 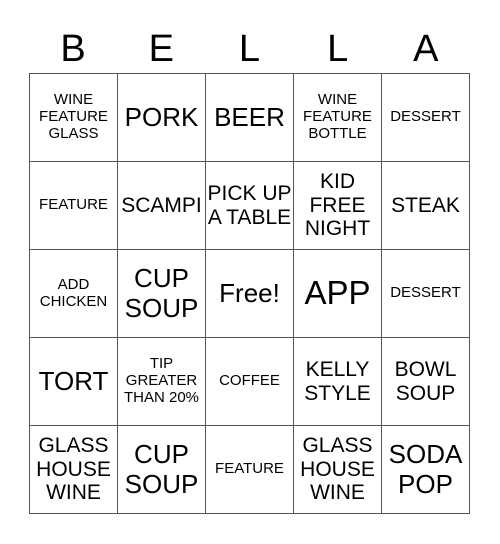 What do you see at coordinates (426, 49) in the screenshot?
I see `header-letter: A` at bounding box center [426, 49].